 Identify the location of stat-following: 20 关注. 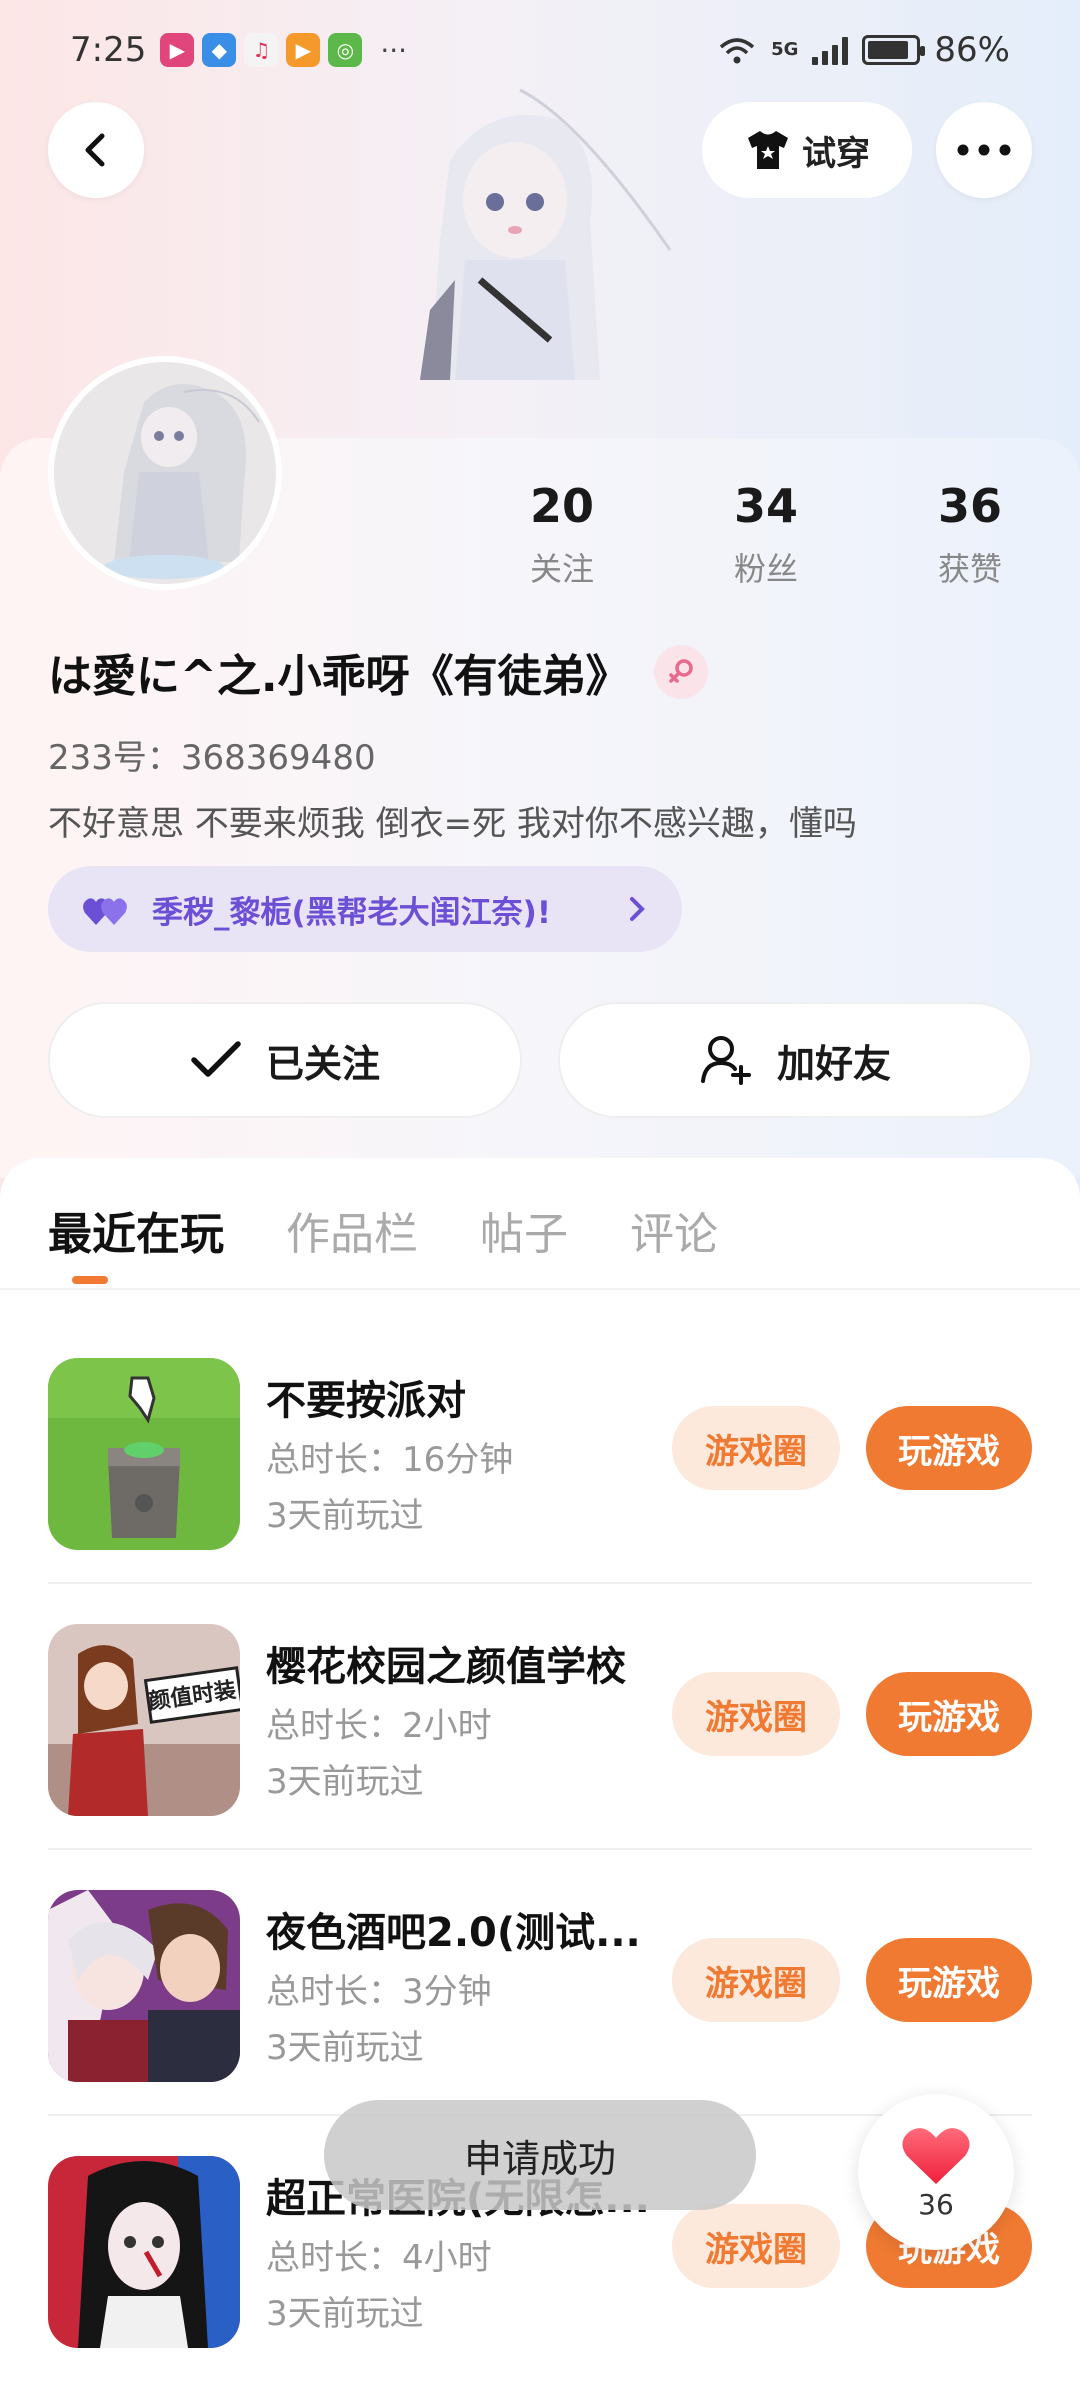
(562, 534).